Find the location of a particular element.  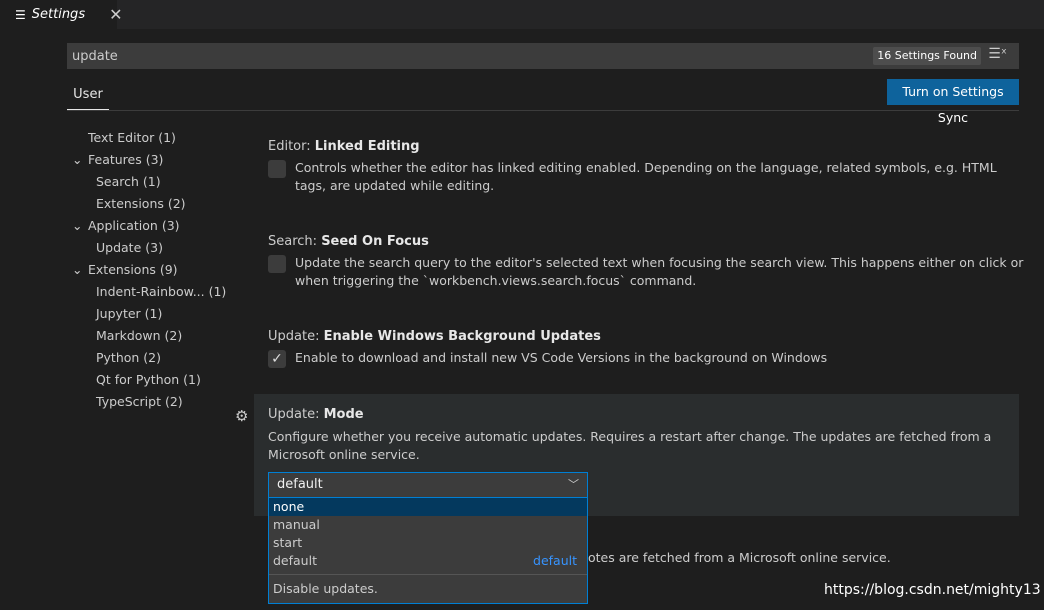

tab-title: Settings is located at coordinates (58, 14).